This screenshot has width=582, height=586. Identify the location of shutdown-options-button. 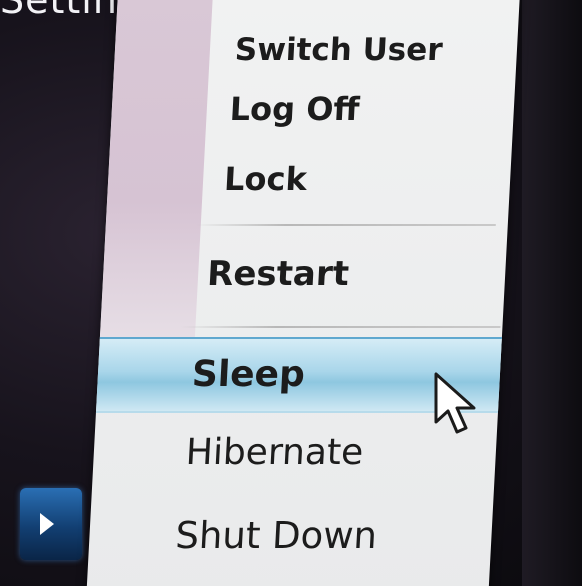
(51, 524).